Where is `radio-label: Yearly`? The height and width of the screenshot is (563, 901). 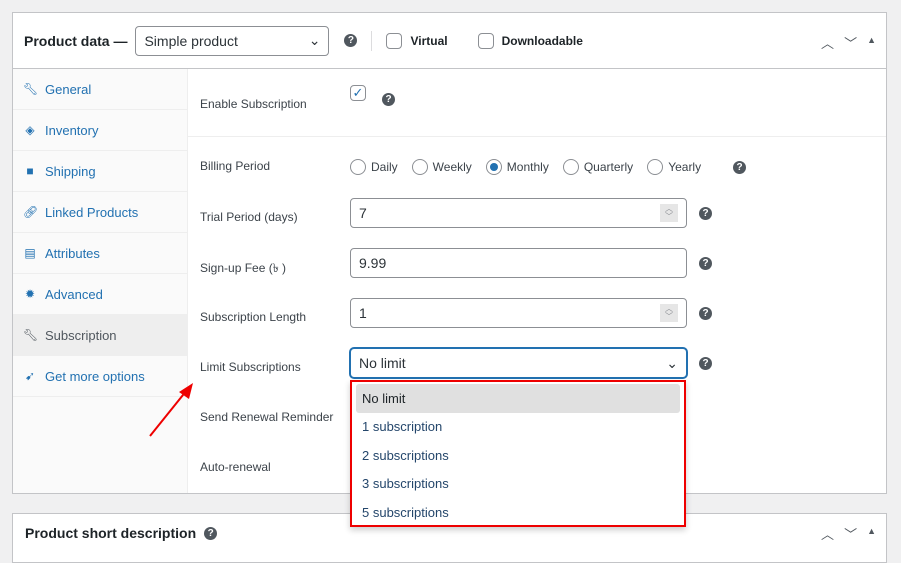 radio-label: Yearly is located at coordinates (685, 167).